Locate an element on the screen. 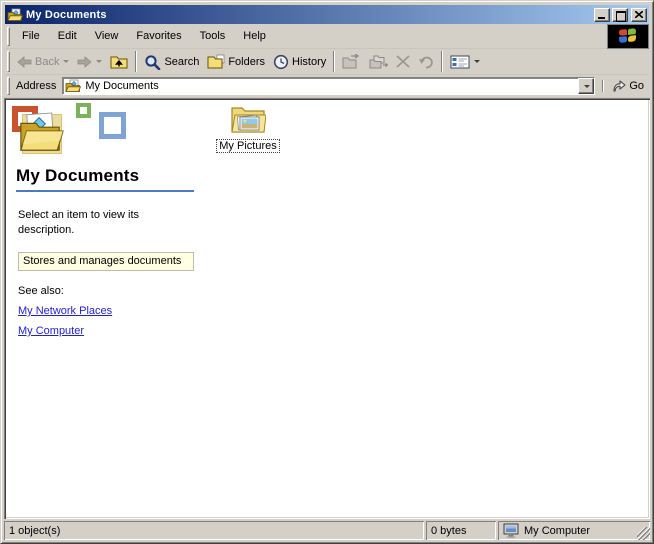 Image resolution: width=654 pixels, height=544 pixels. file-item-my-pictures: My Pictures is located at coordinates (248, 128).